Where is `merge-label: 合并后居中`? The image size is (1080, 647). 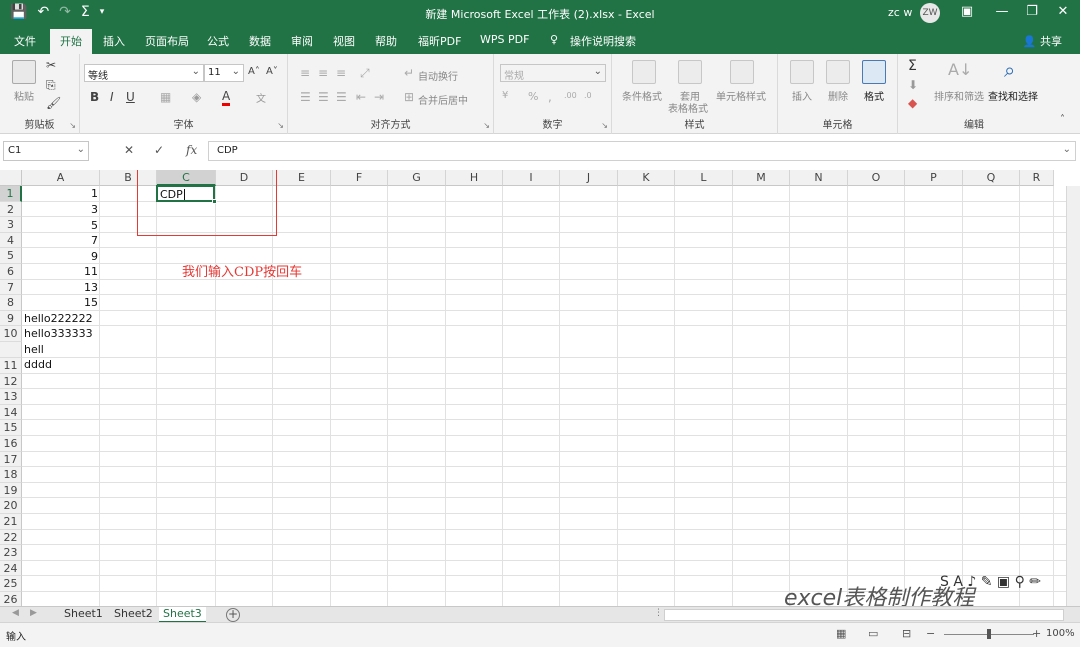
merge-label: 合并后居中 is located at coordinates (443, 99).